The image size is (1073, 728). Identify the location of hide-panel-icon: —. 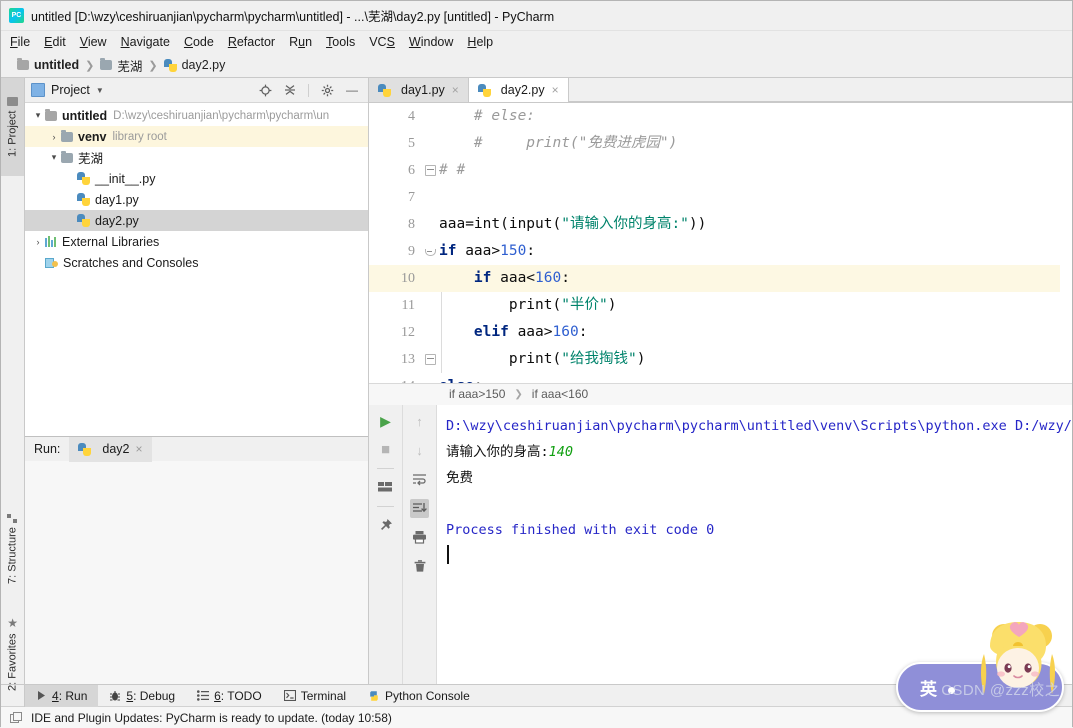
(352, 90).